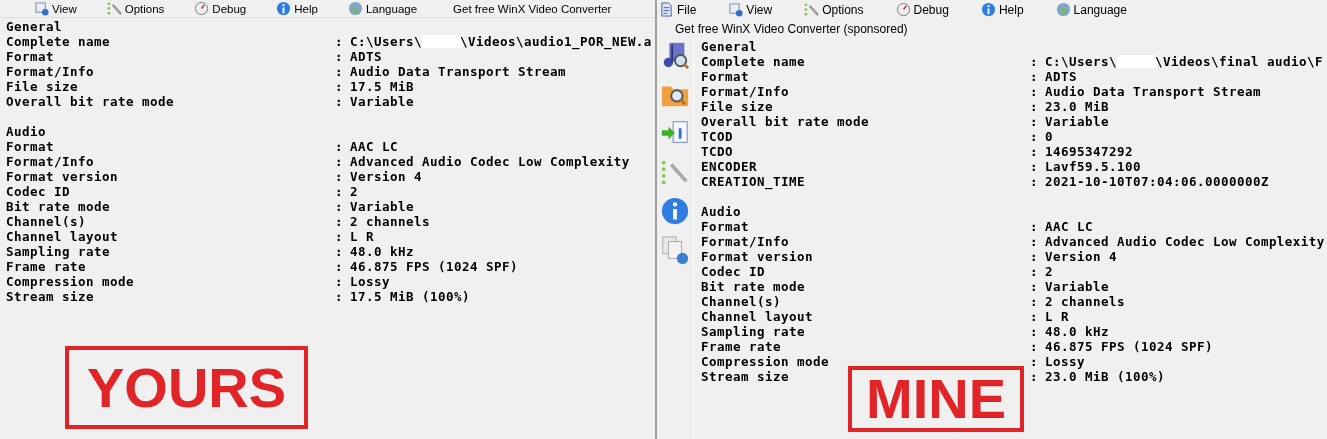 This screenshot has width=1327, height=439. What do you see at coordinates (58, 206) in the screenshot?
I see `field-label: Bit rate mode` at bounding box center [58, 206].